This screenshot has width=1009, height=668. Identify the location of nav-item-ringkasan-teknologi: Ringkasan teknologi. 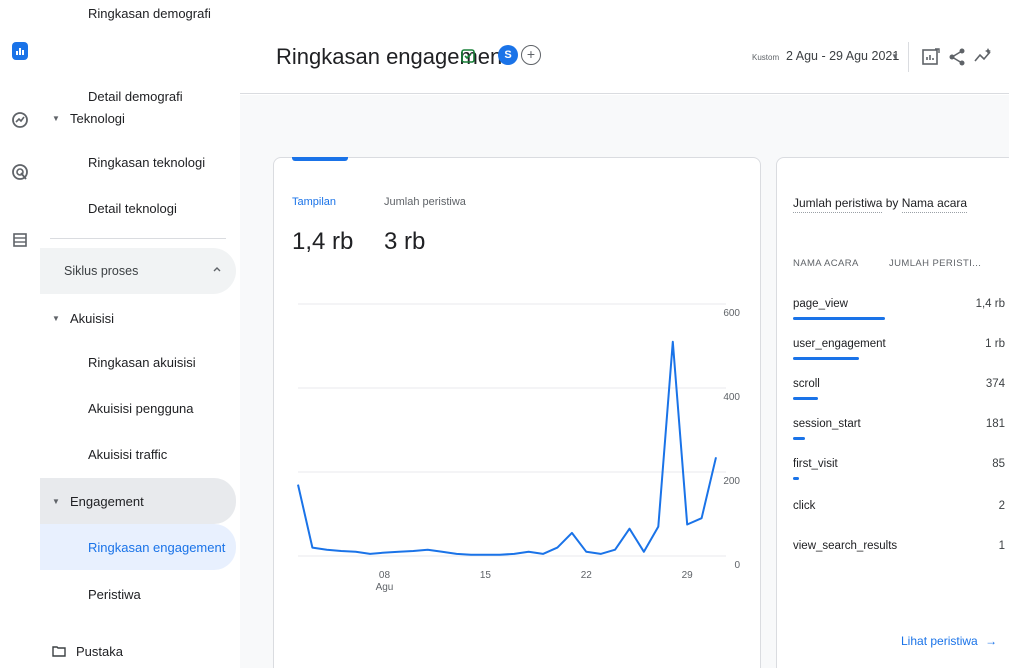
(138, 162).